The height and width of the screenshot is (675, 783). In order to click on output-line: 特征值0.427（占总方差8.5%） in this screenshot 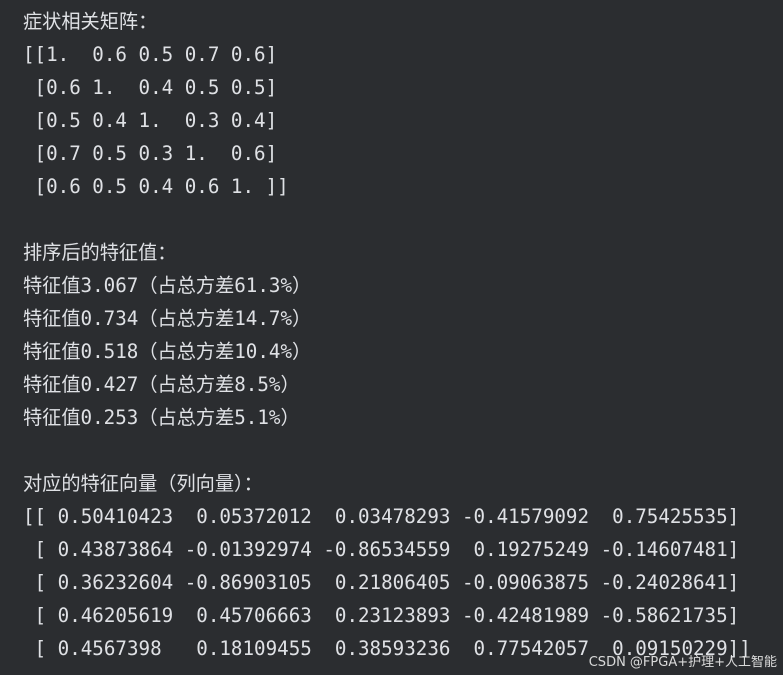, I will do `click(161, 384)`.